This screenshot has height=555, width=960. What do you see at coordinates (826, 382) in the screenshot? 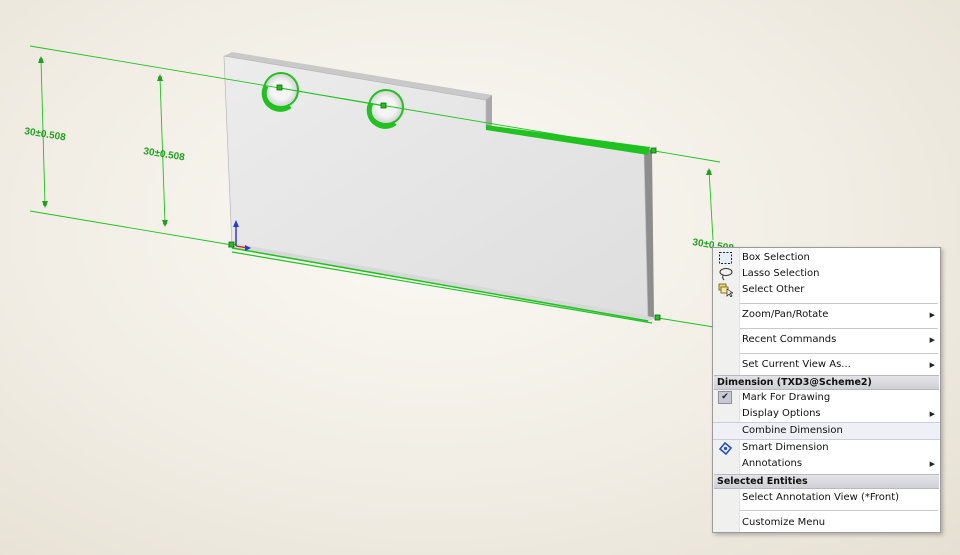
I see `menu-header-dimension: Dimension (TXD3@Scheme2)` at bounding box center [826, 382].